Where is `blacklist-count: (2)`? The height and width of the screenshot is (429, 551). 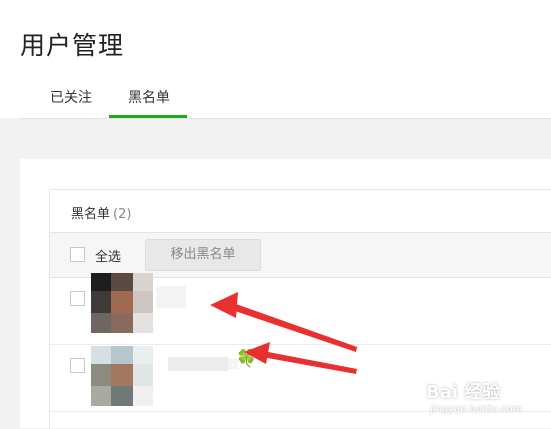 blacklist-count: (2) is located at coordinates (122, 214).